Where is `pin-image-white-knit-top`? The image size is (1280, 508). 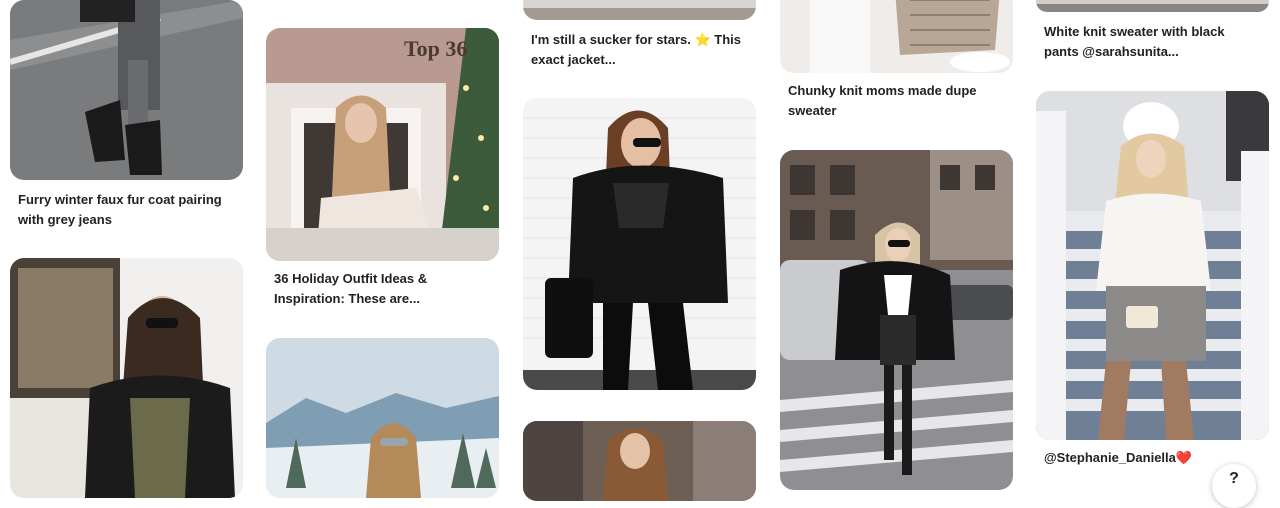
pin-image-white-knit-top is located at coordinates (1152, 6).